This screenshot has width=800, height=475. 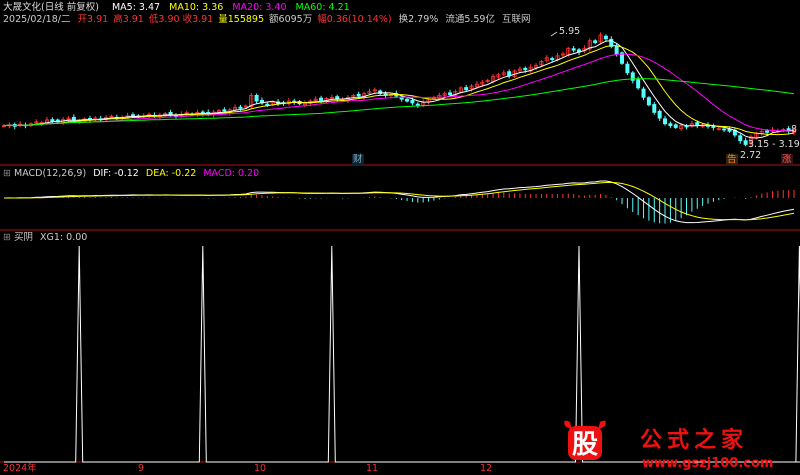 I want to click on dea-label: DEA: -0.22, so click(x=171, y=173).